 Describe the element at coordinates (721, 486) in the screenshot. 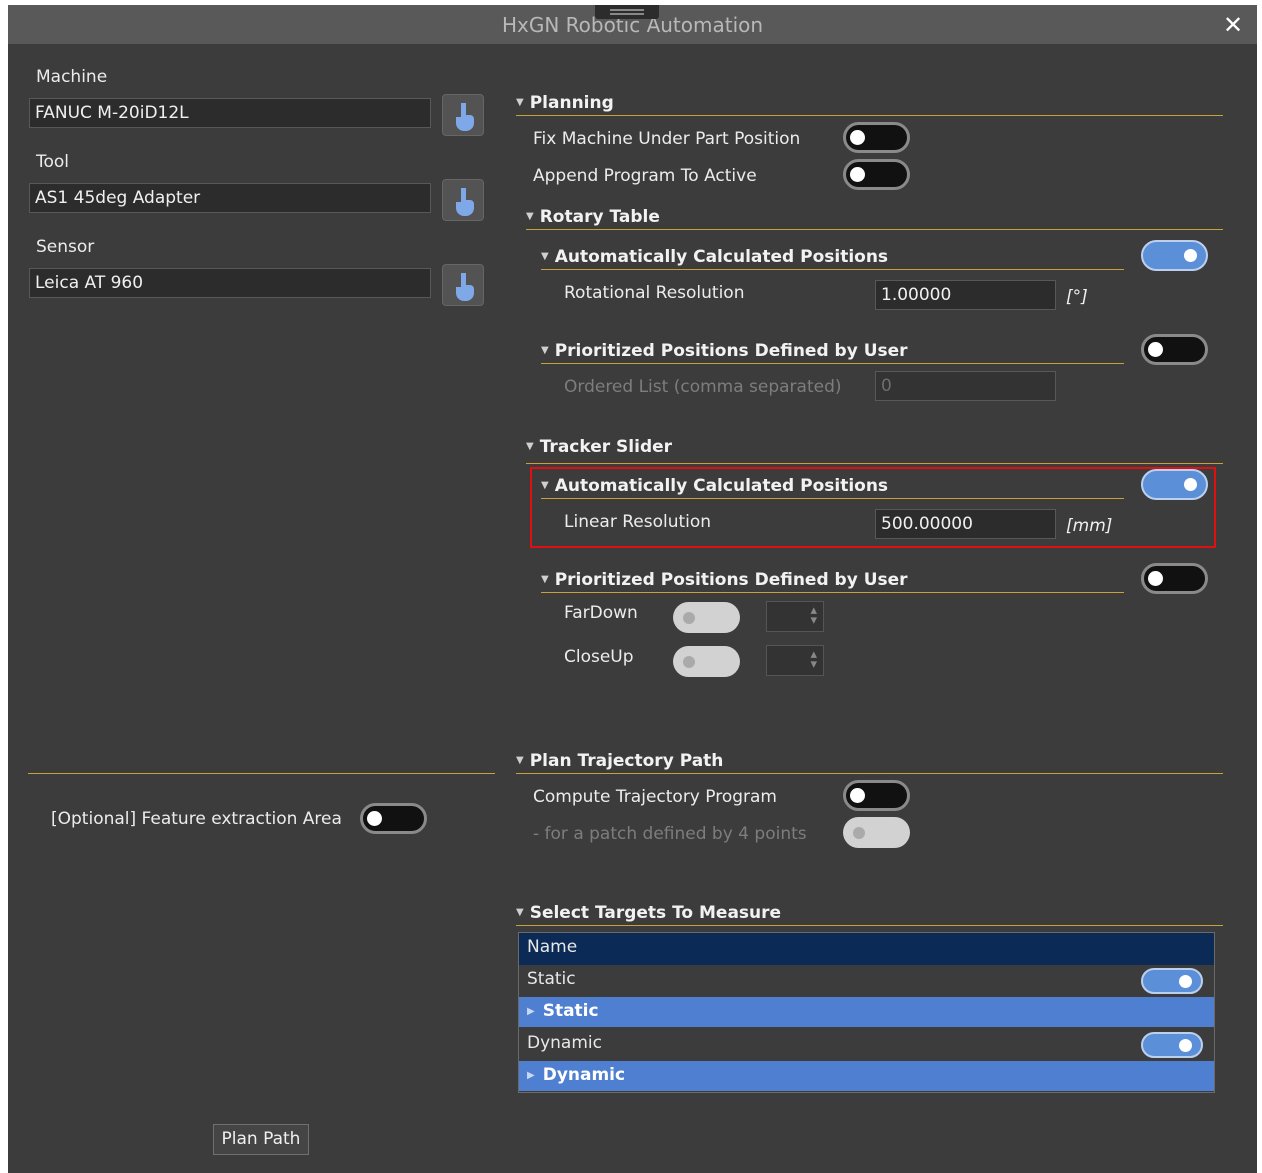

I see `slider-auto-header-label: Automatically Calculated Positions` at that location.